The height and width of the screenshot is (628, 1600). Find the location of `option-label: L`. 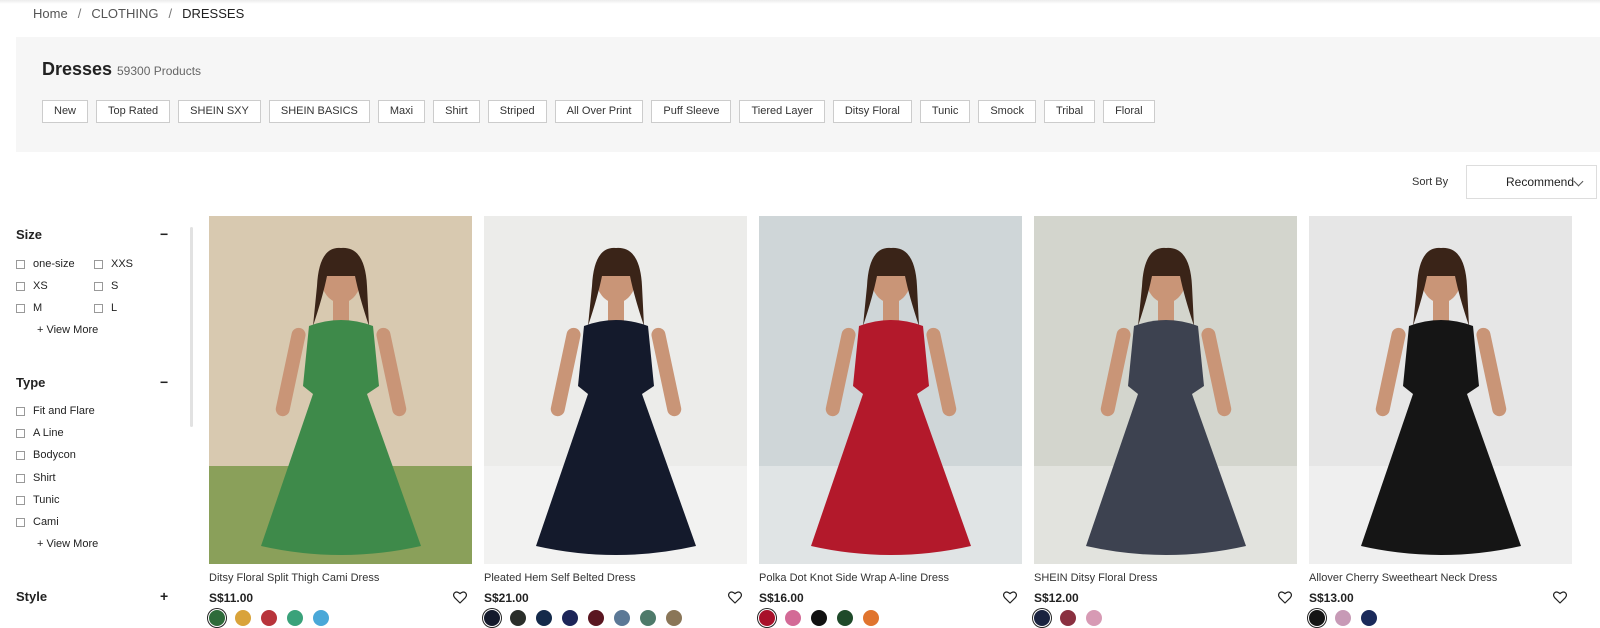

option-label: L is located at coordinates (114, 308).